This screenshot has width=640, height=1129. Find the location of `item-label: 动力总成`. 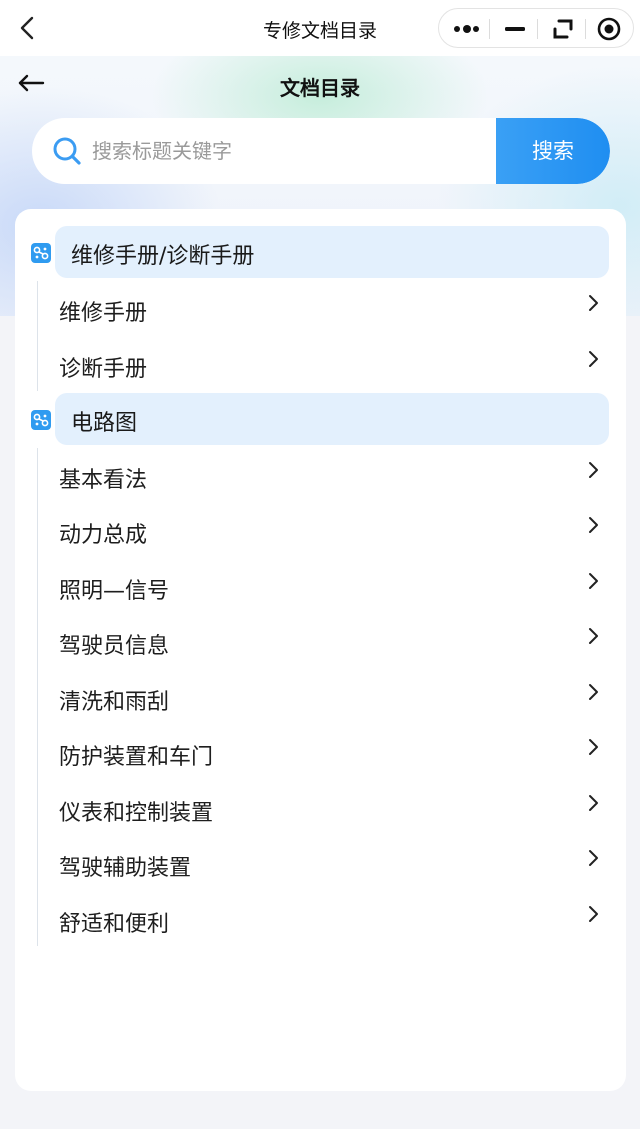

item-label: 动力总成 is located at coordinates (103, 535).